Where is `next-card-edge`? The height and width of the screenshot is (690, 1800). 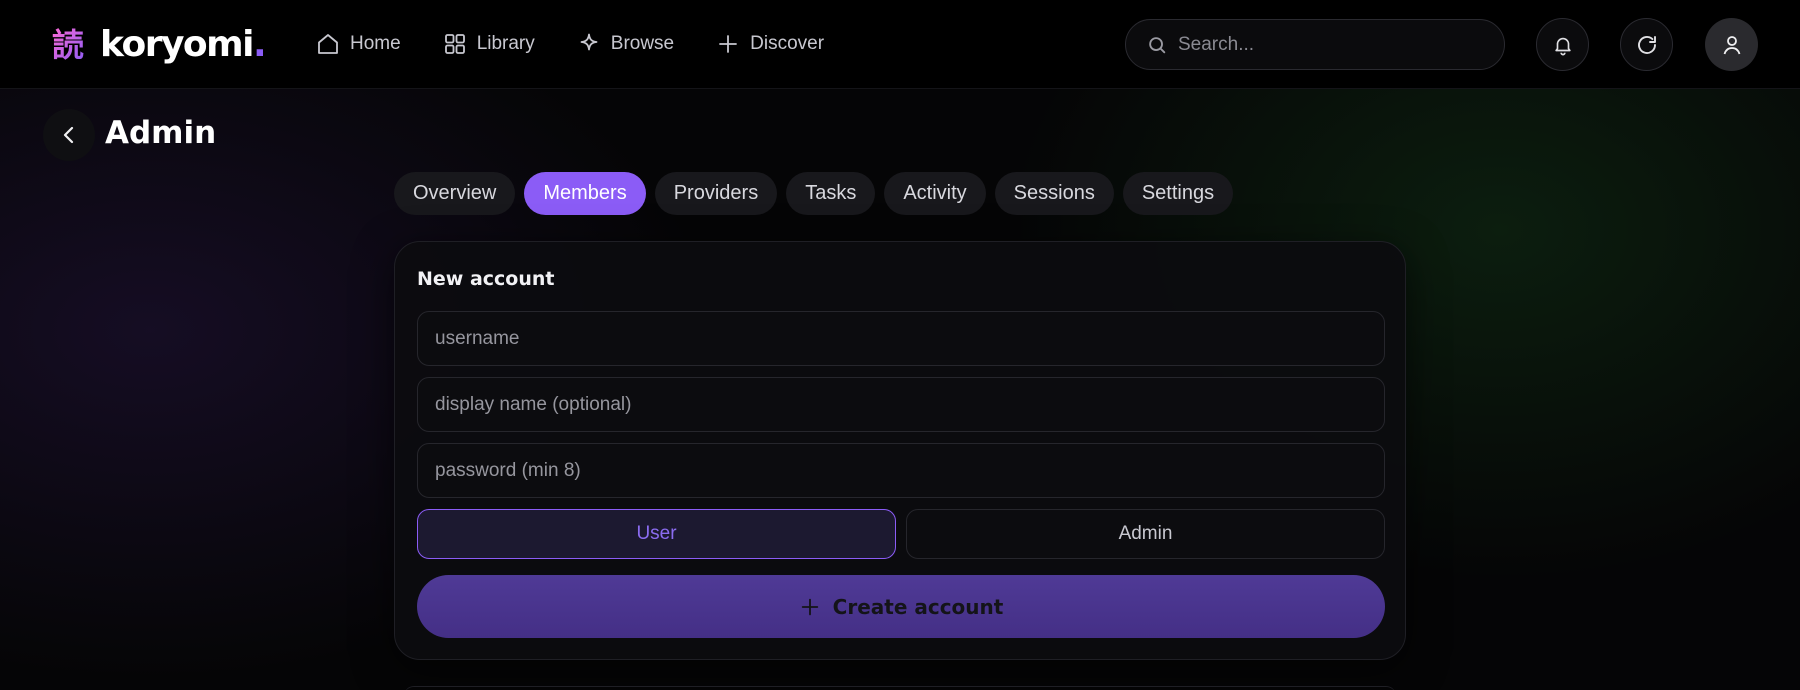 next-card-edge is located at coordinates (900, 688).